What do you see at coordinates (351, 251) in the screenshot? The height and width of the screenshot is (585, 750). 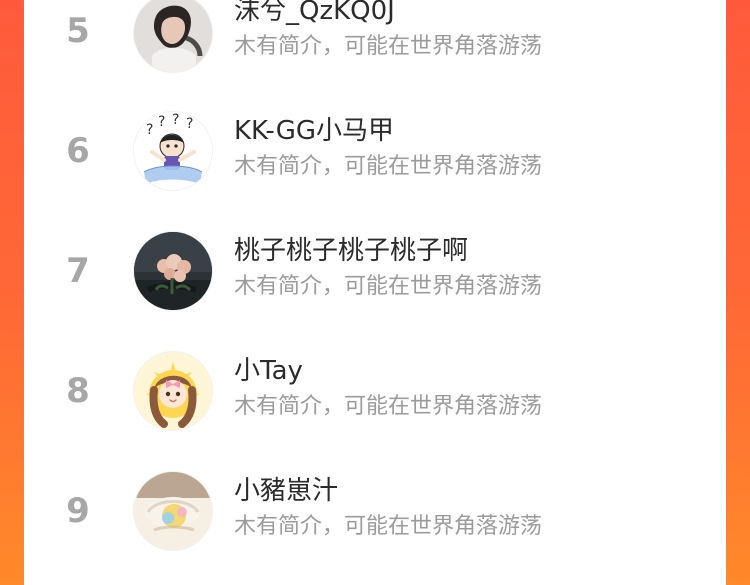 I see `username: 桃子桃子桃子桃子啊` at bounding box center [351, 251].